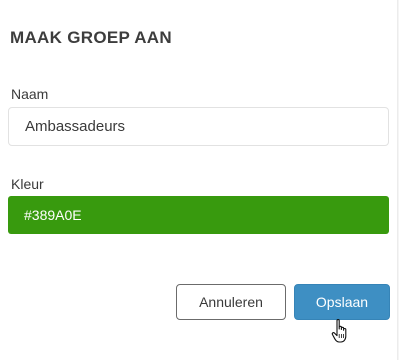  I want to click on hand-pointer-icon, so click(339, 330).